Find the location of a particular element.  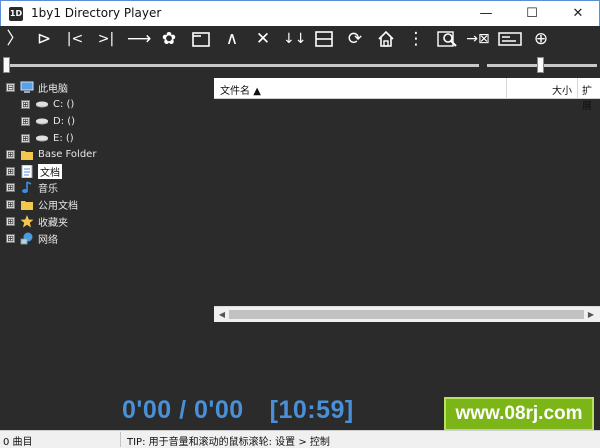

tree-item-label: 收藏夹 is located at coordinates (53, 223).